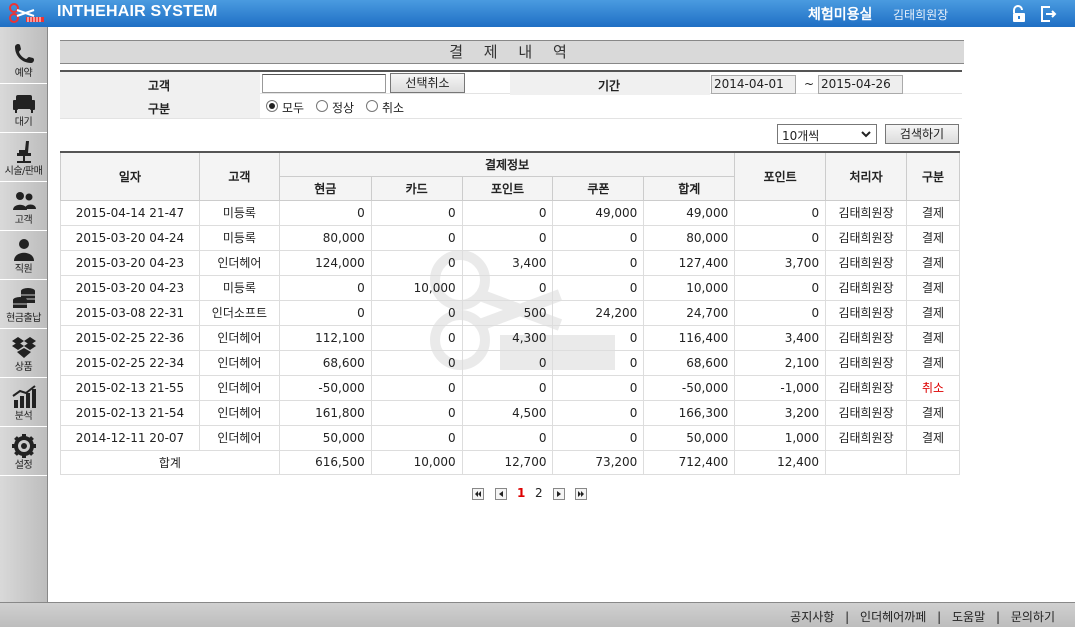 This screenshot has height=627, width=1075. What do you see at coordinates (23, 402) in the screenshot?
I see `sidebar-item-analysis: 분석` at bounding box center [23, 402].